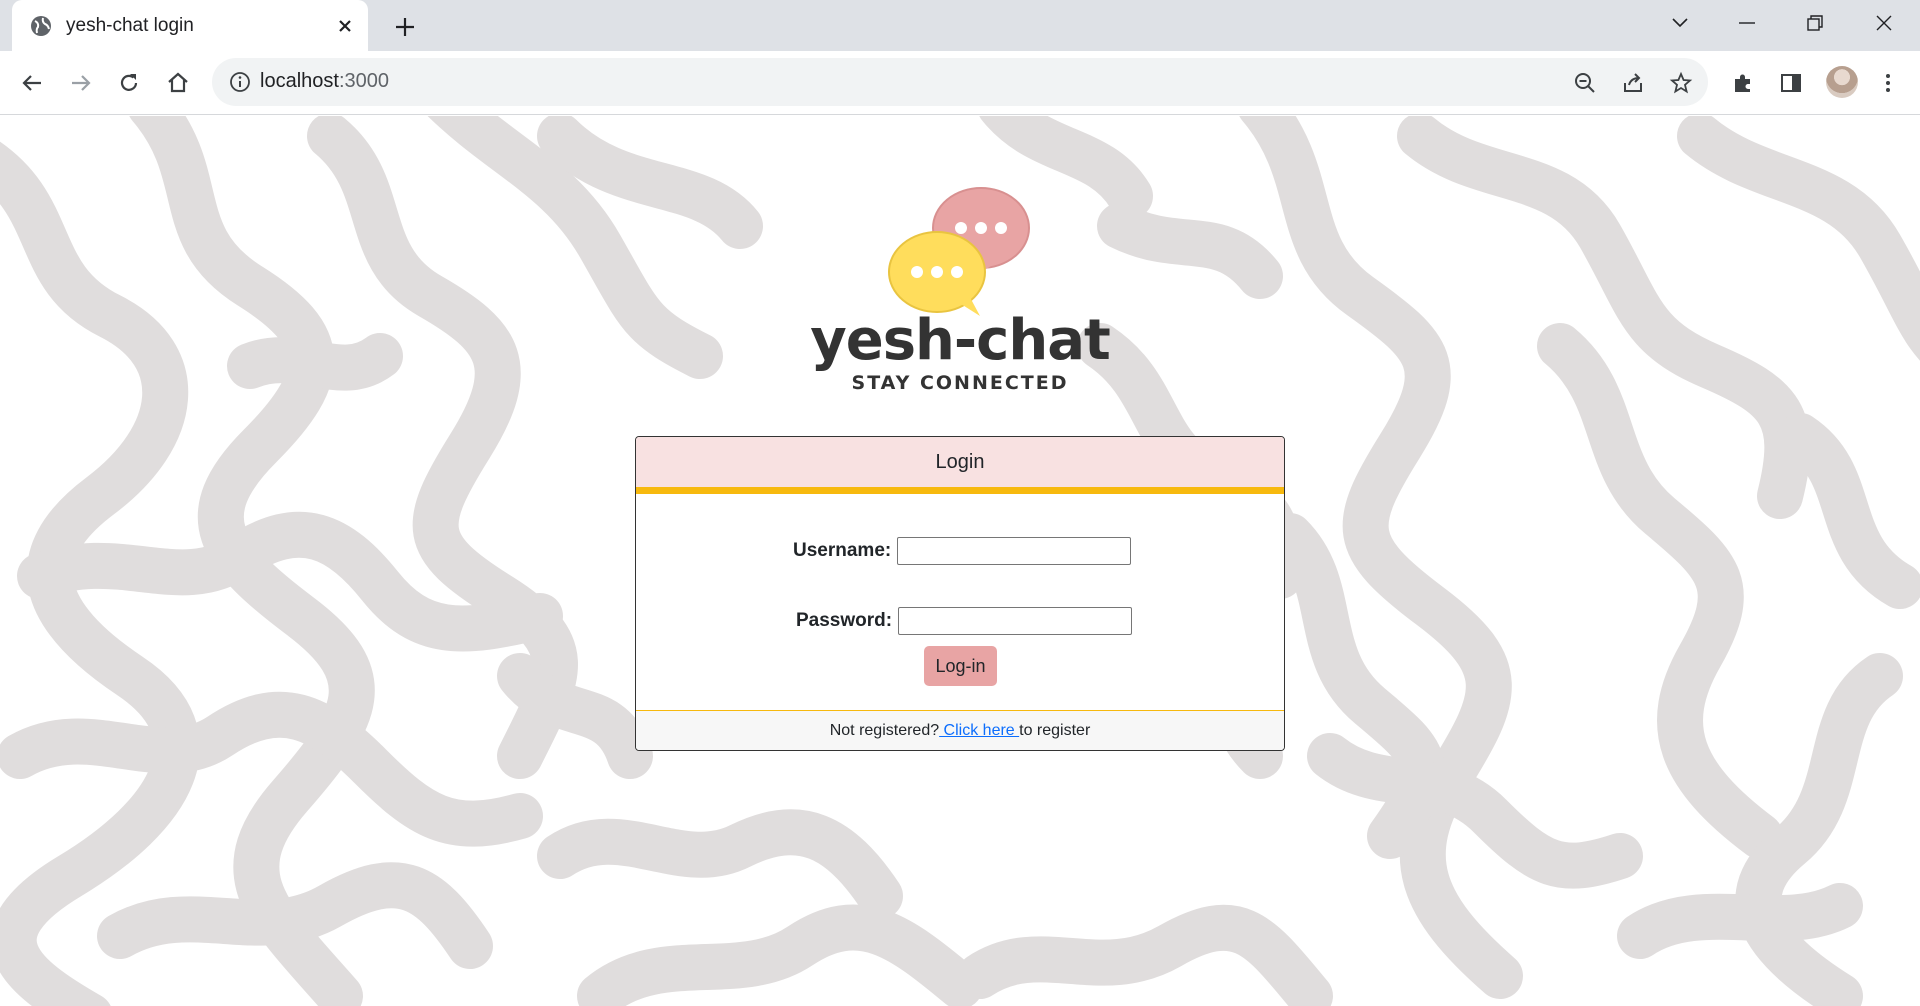 The height and width of the screenshot is (1006, 1920). Describe the element at coordinates (1884, 23) in the screenshot. I see `close-window-icon` at that location.